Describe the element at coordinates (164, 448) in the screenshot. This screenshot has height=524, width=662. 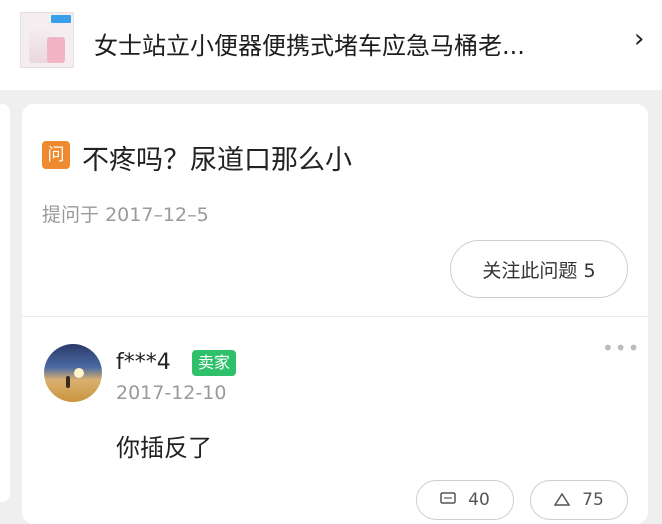
I see `answer-text: 你插反了` at that location.